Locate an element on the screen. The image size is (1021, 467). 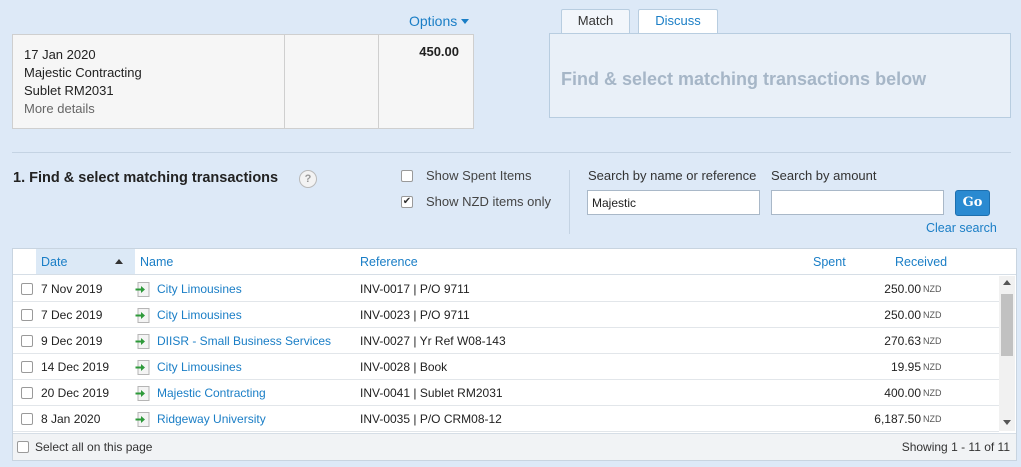
show-spent-checkbox is located at coordinates (407, 176).